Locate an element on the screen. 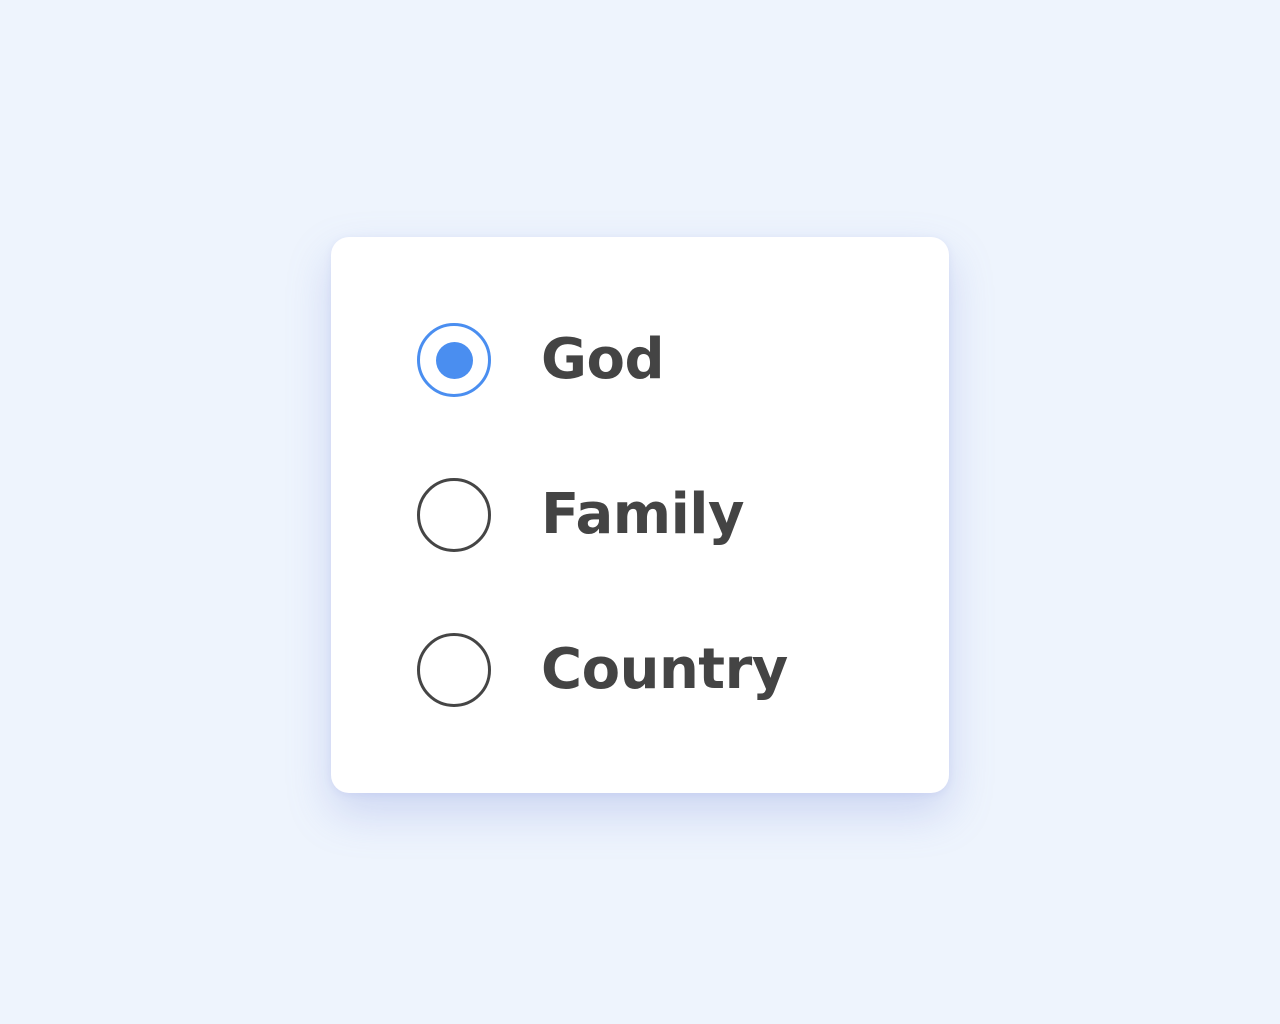 The height and width of the screenshot is (1024, 1280). radio-option-god: God is located at coordinates (541, 360).